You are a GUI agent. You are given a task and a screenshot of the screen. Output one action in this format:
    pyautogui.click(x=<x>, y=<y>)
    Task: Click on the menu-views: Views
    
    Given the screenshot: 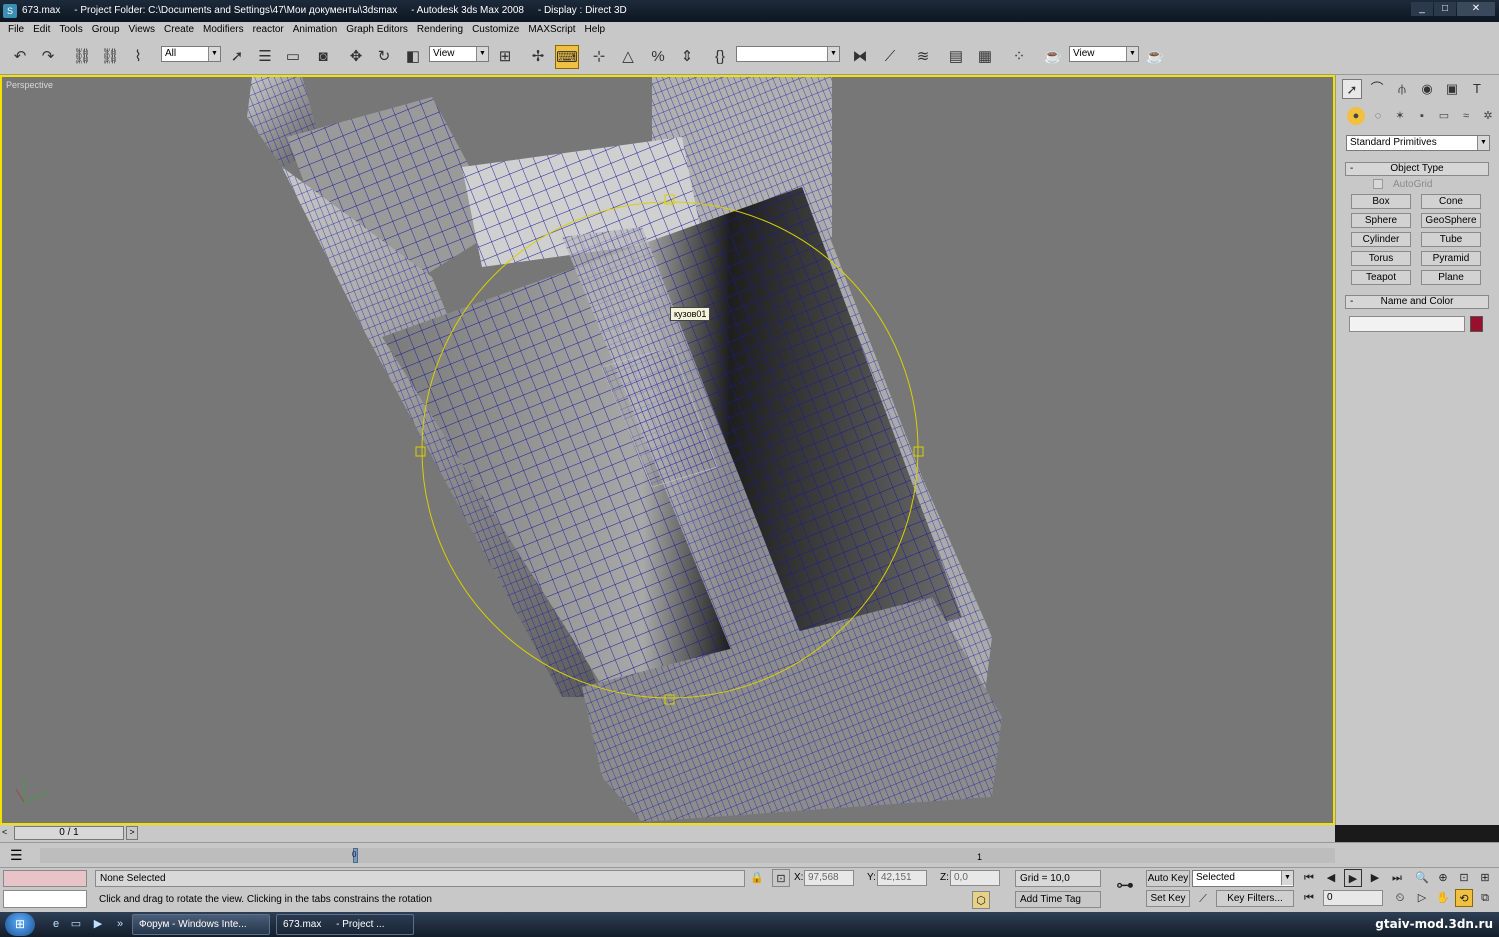 What is the action you would take?
    pyautogui.click(x=143, y=30)
    